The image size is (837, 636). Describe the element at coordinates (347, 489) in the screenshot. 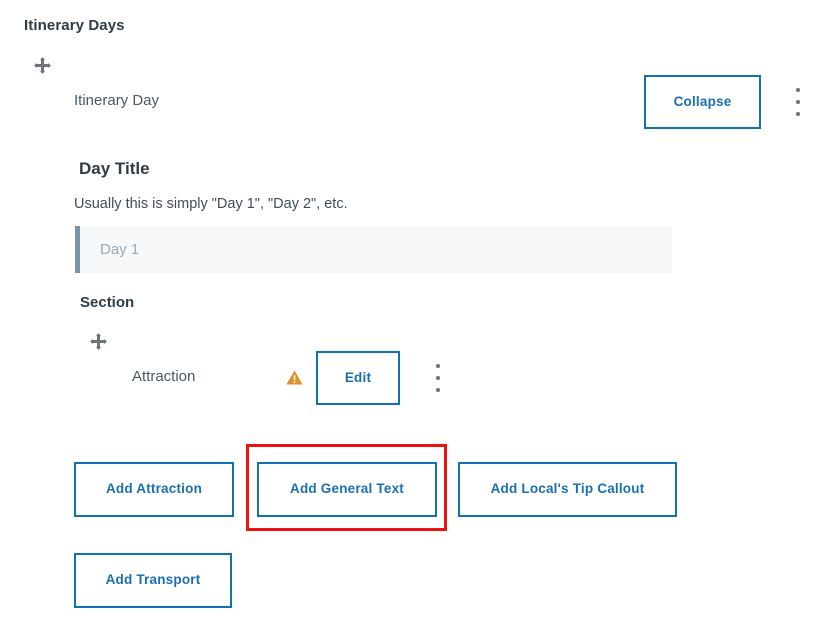

I see `add-general-text-button: Add General Text` at that location.